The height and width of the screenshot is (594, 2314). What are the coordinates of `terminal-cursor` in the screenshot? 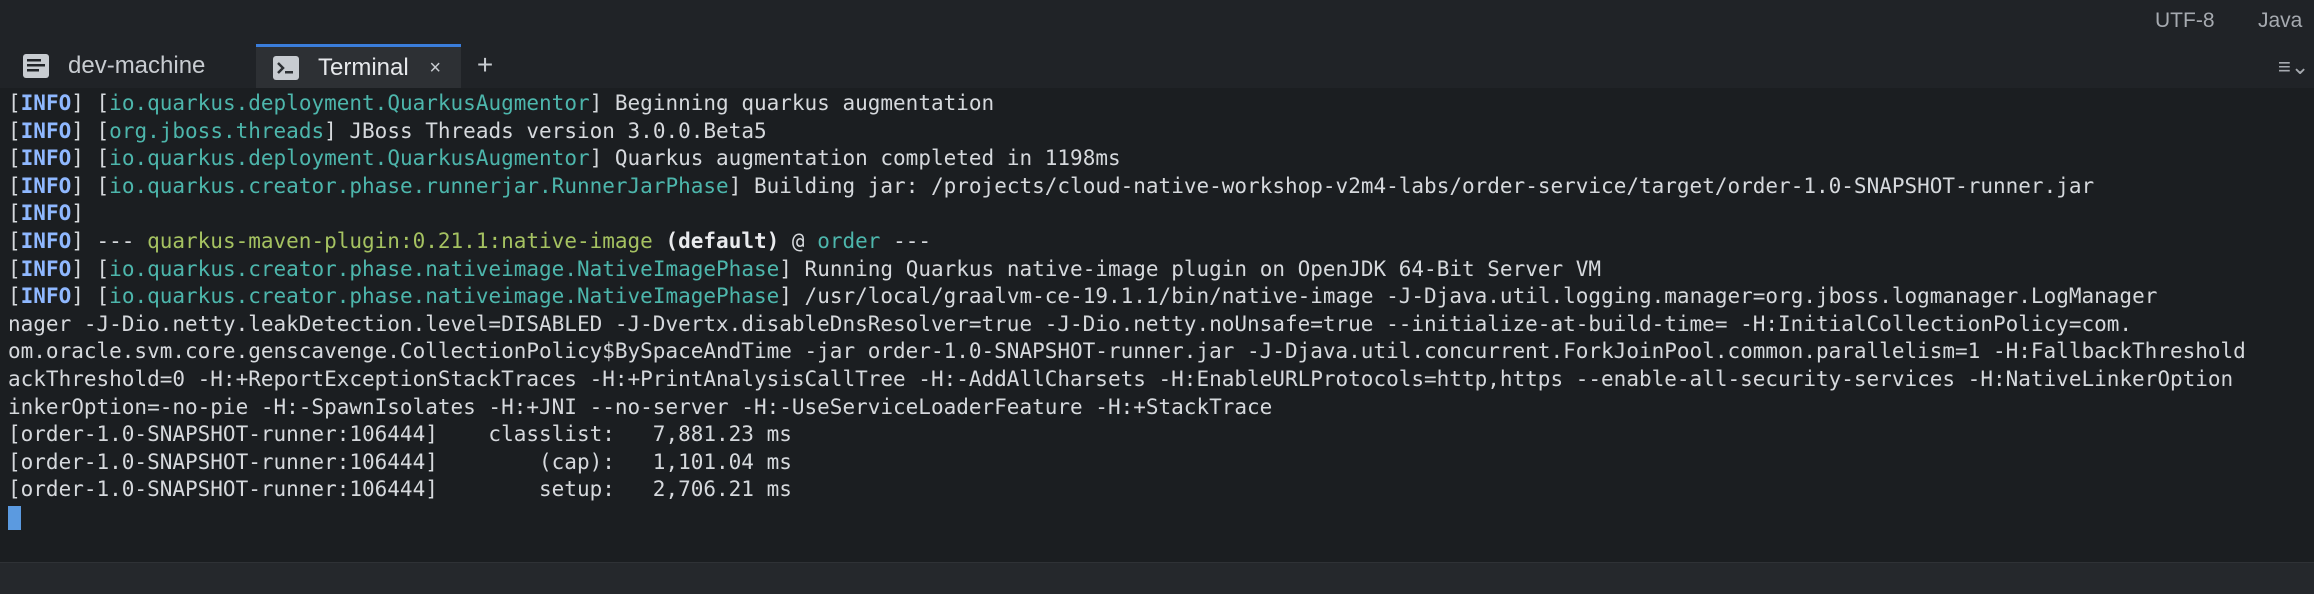 It's located at (14, 517).